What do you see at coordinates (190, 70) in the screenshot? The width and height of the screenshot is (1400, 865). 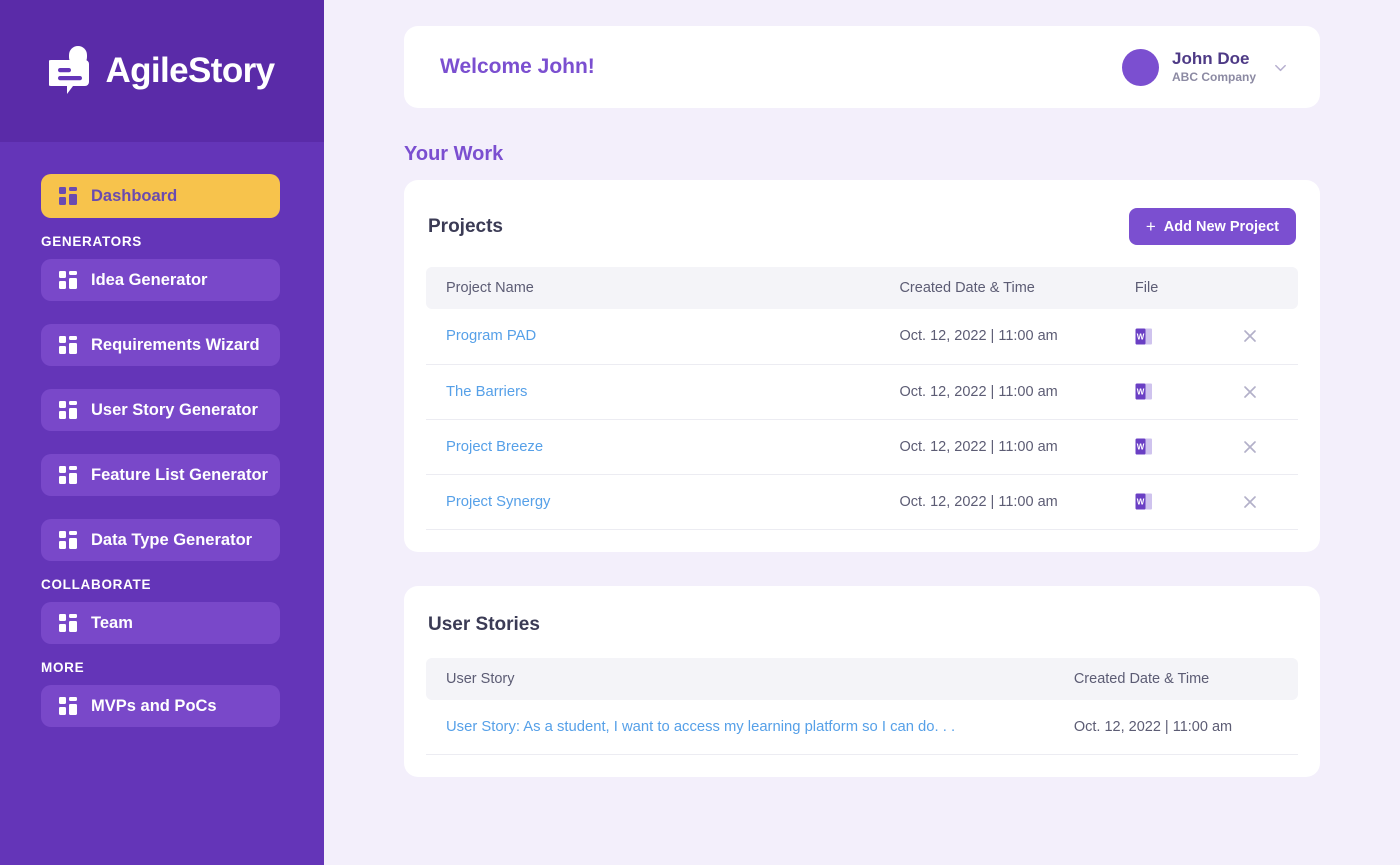 I see `brand-name: AgileStory` at bounding box center [190, 70].